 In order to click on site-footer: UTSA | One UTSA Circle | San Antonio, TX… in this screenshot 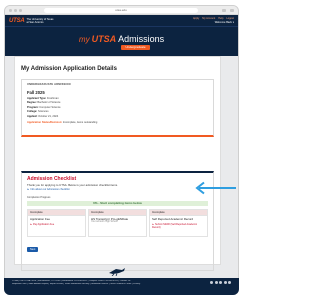, I will do `click(121, 286)`.